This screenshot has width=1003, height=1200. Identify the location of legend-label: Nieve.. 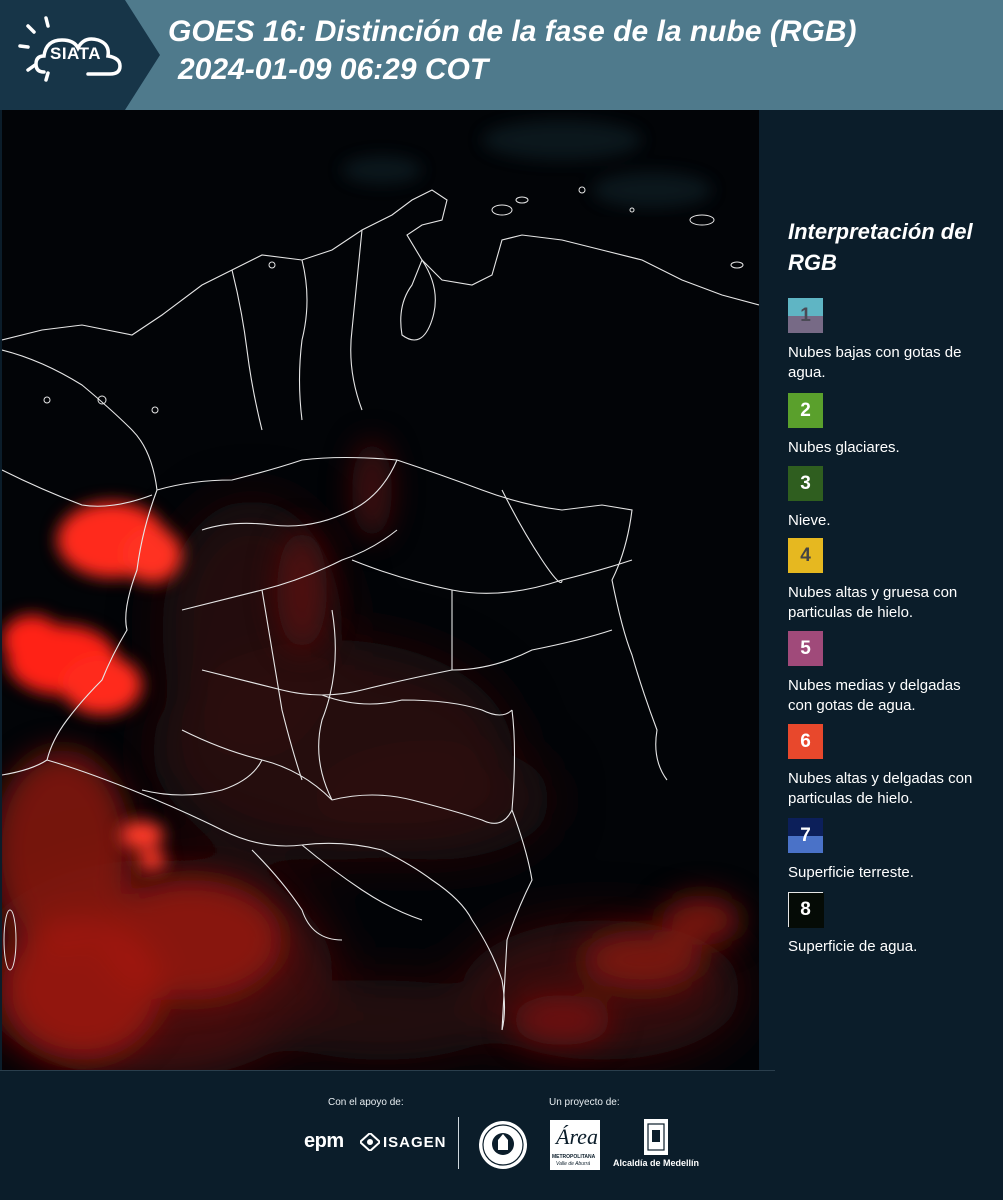
(809, 520).